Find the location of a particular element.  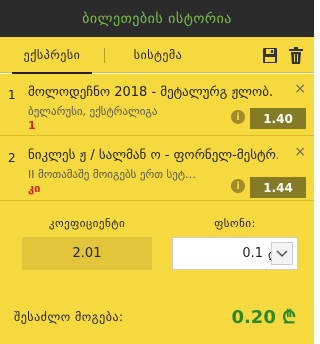

chevron-down-icon is located at coordinates (282, 253).